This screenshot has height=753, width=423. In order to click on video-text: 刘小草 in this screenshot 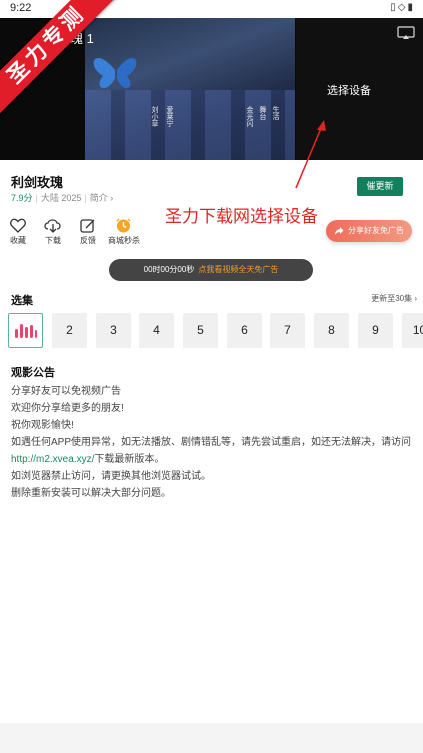, I will do `click(154, 116)`.